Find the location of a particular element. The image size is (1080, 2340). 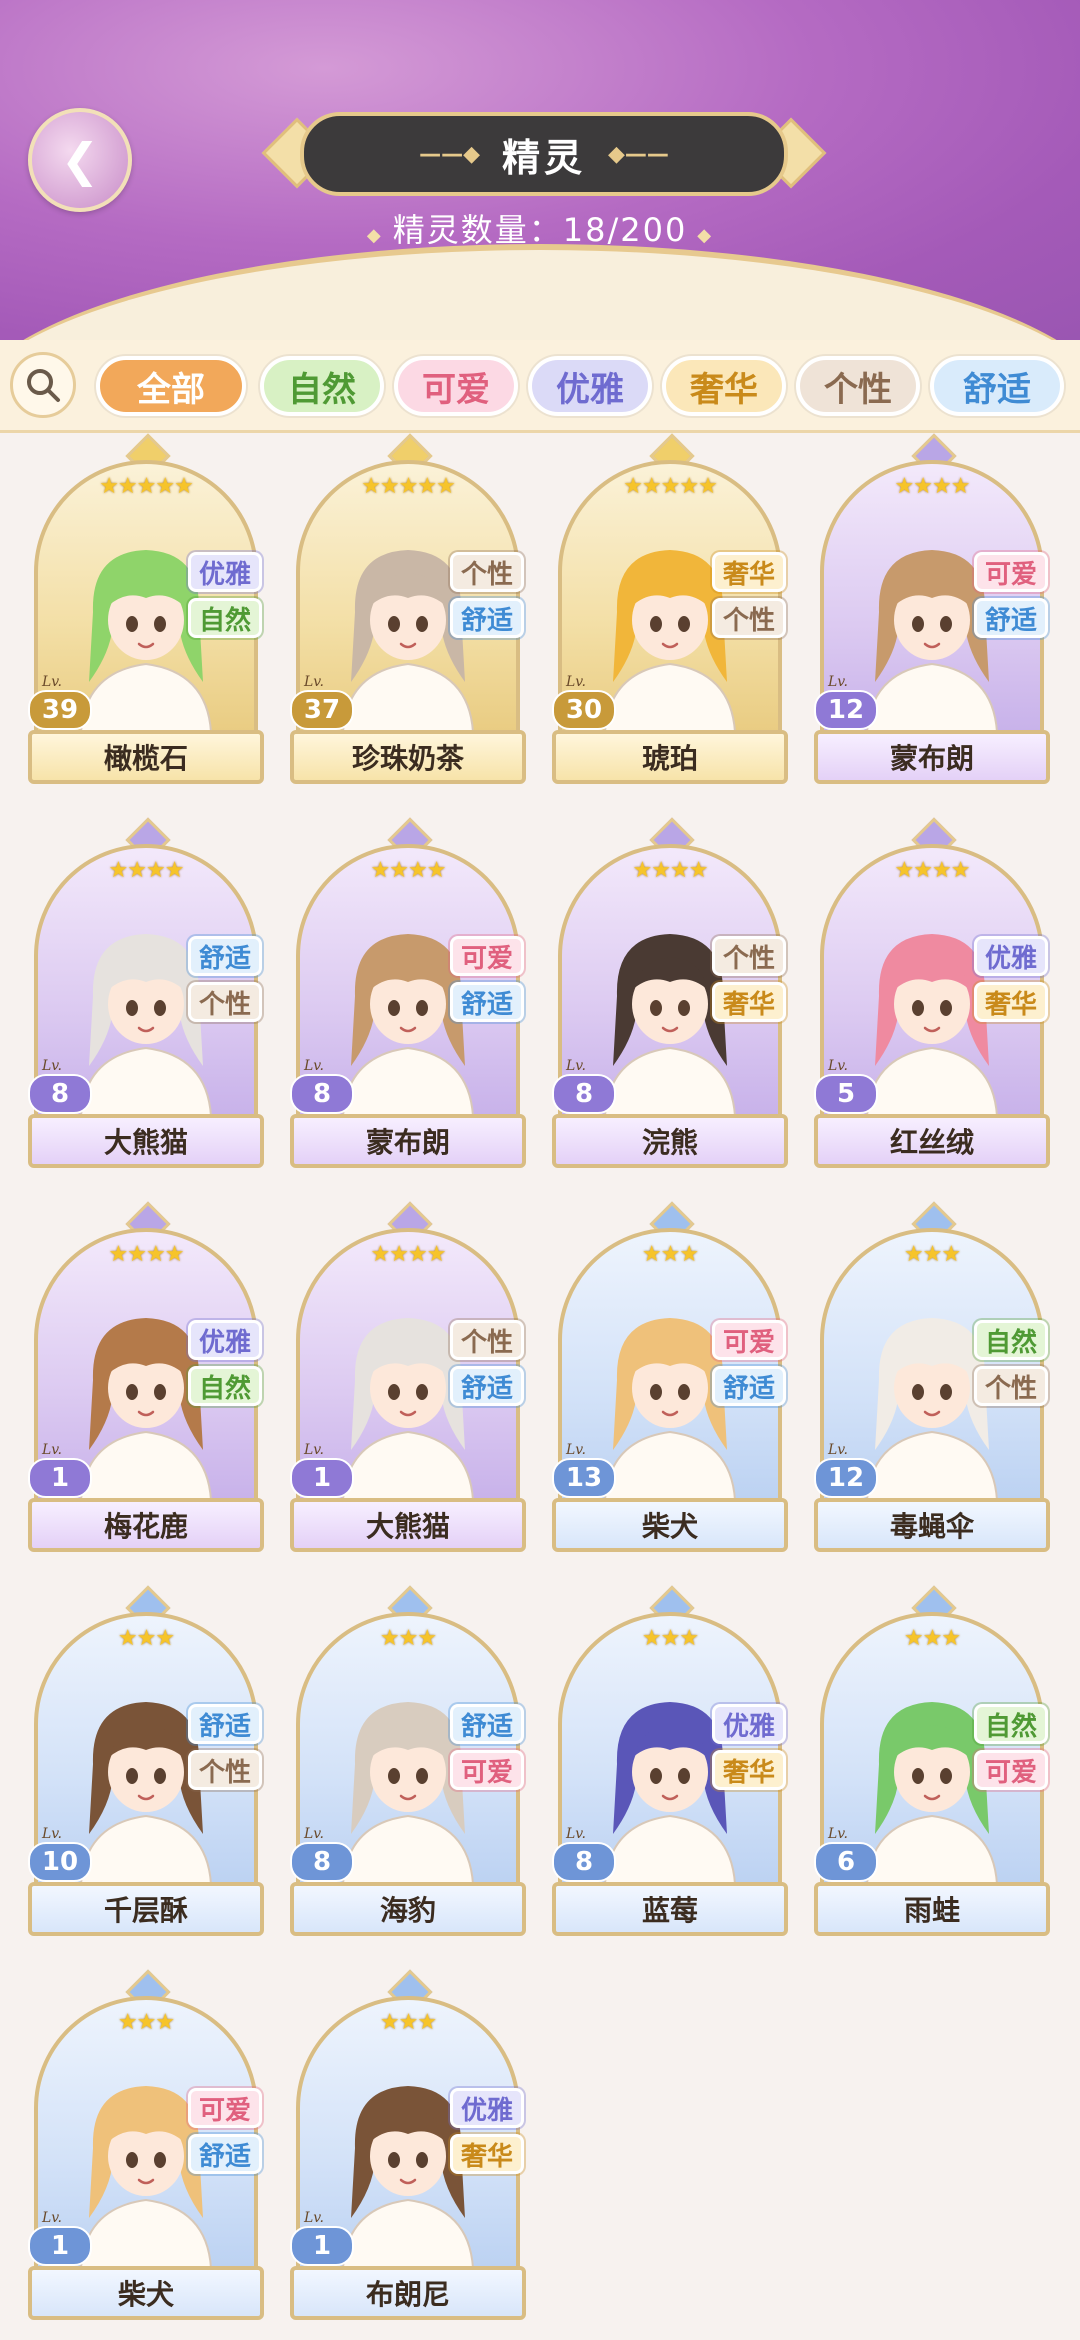

count-label: 精灵数量： is located at coordinates (477, 230).